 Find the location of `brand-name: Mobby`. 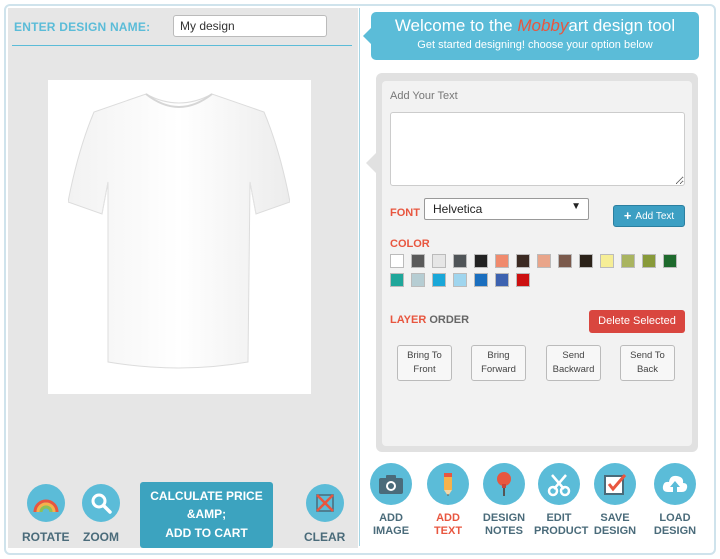

brand-name: Mobby is located at coordinates (543, 25).